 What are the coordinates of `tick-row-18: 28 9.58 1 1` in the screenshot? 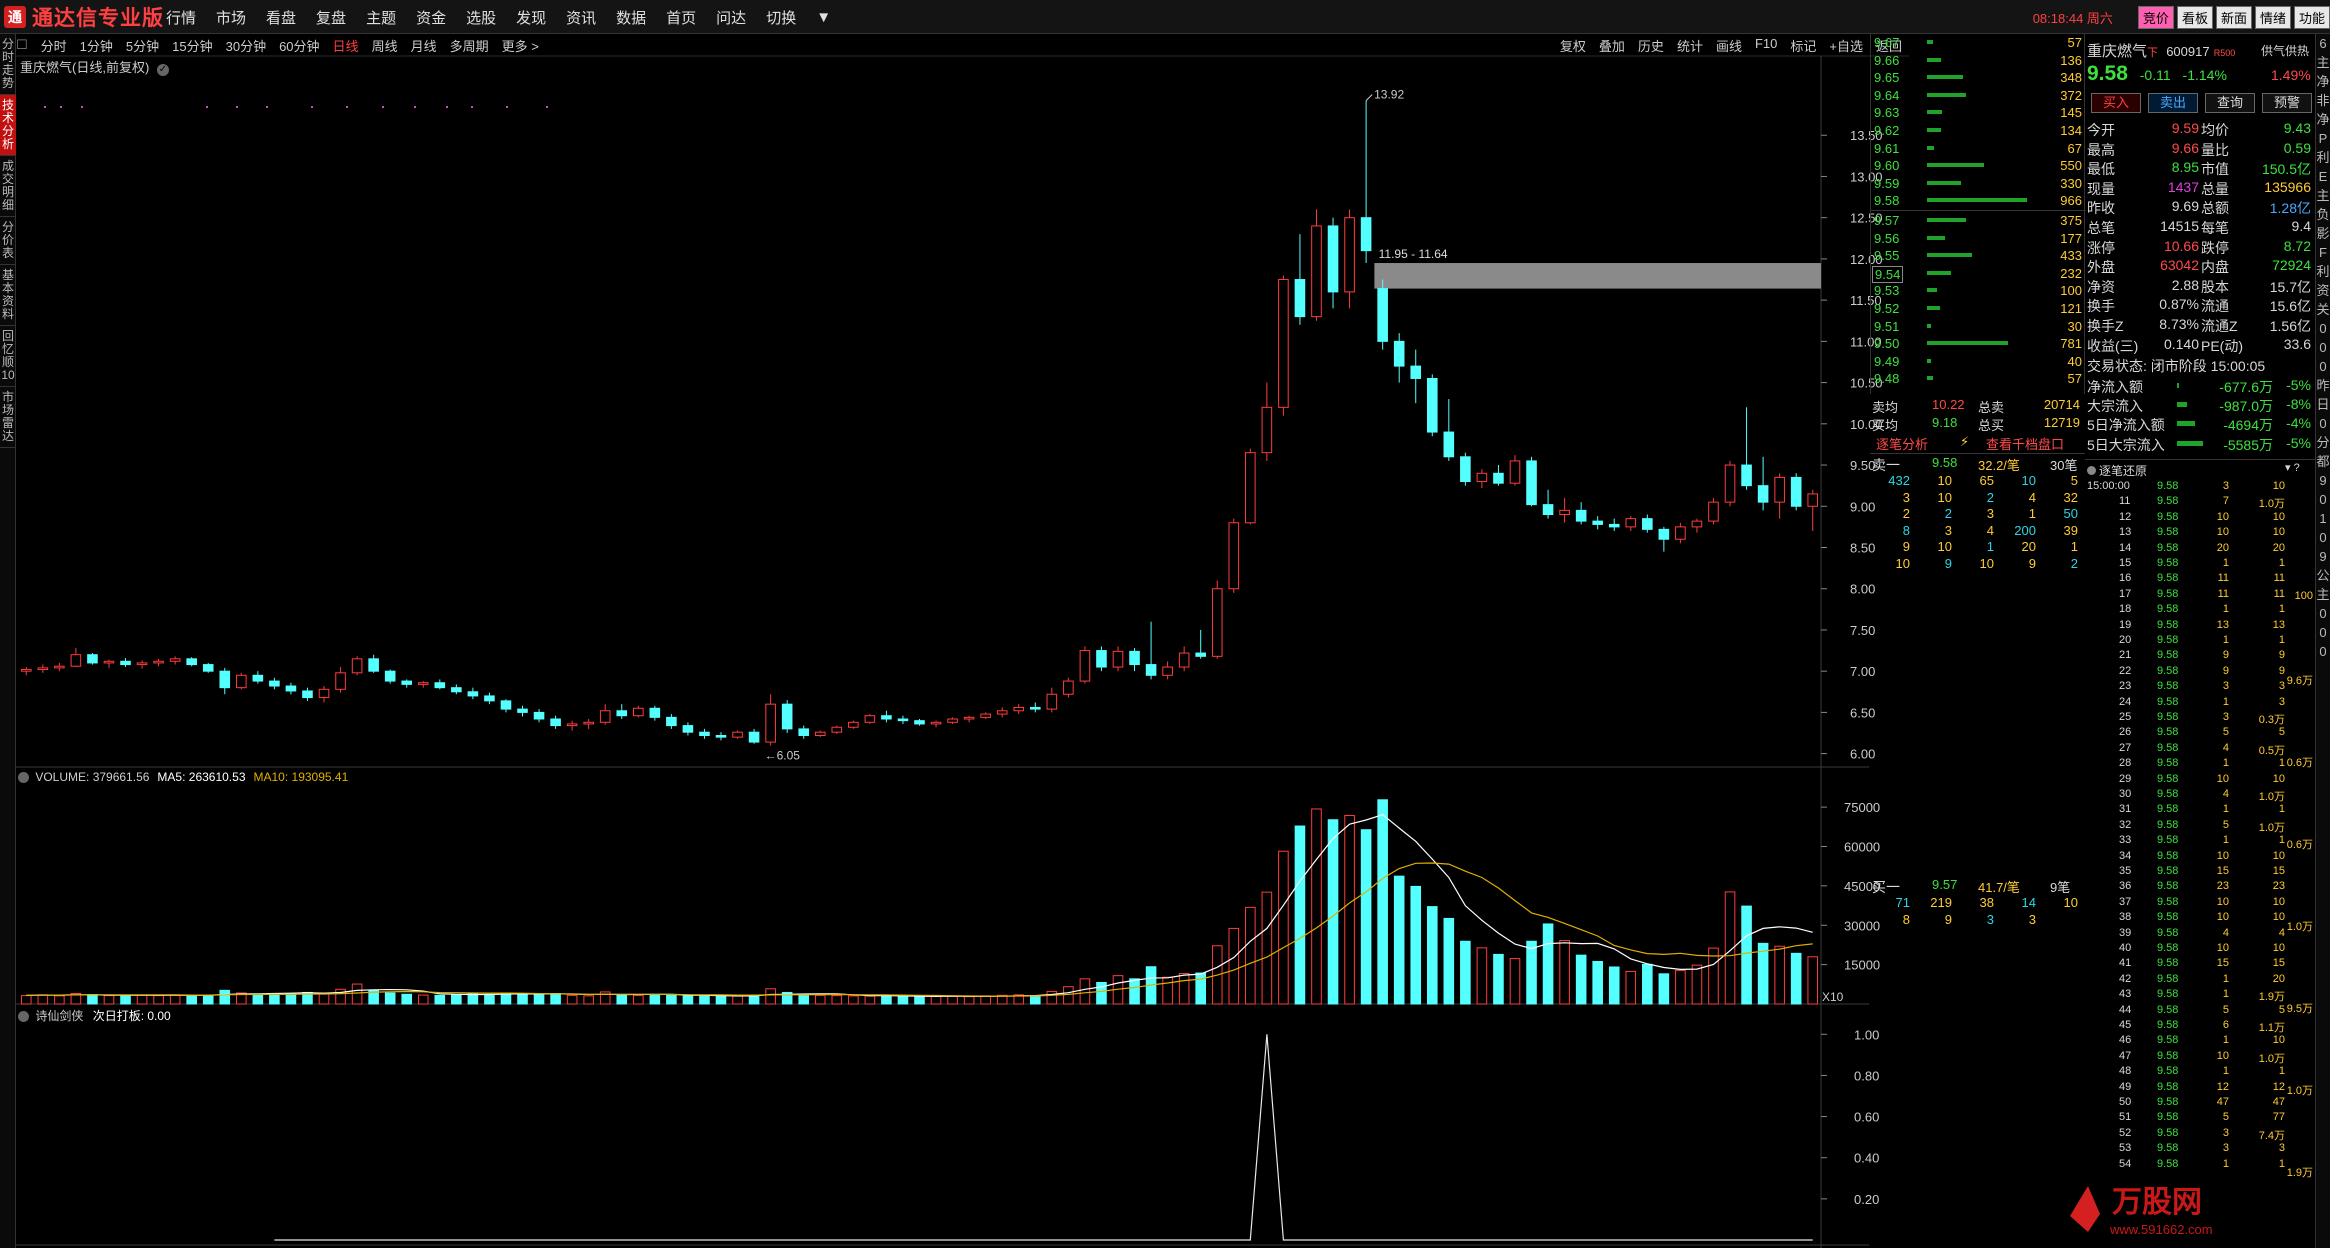 It's located at (2200, 764).